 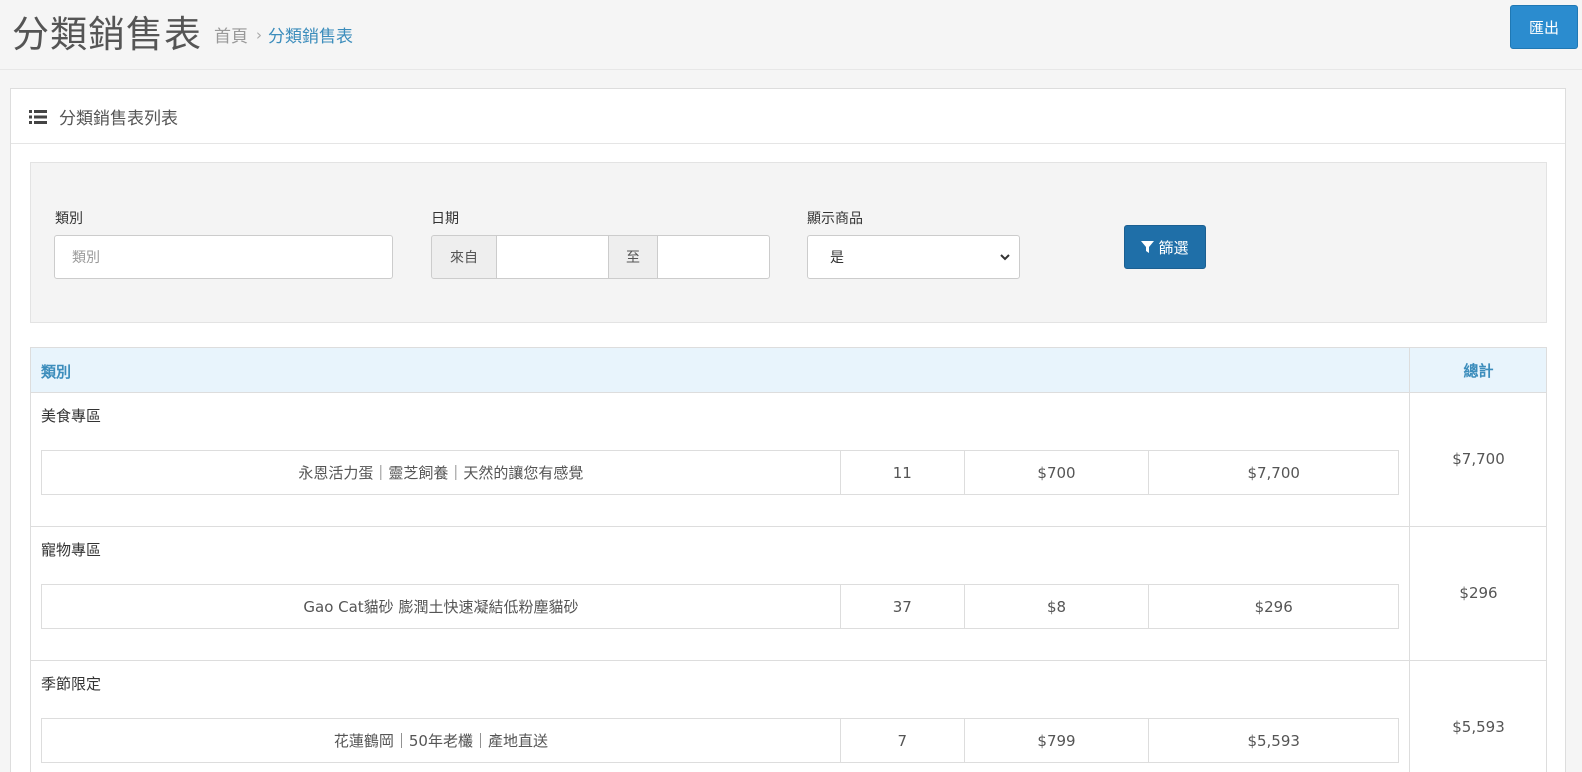 What do you see at coordinates (118, 118) in the screenshot?
I see `panel-heading-title: 分類銷售表列表` at bounding box center [118, 118].